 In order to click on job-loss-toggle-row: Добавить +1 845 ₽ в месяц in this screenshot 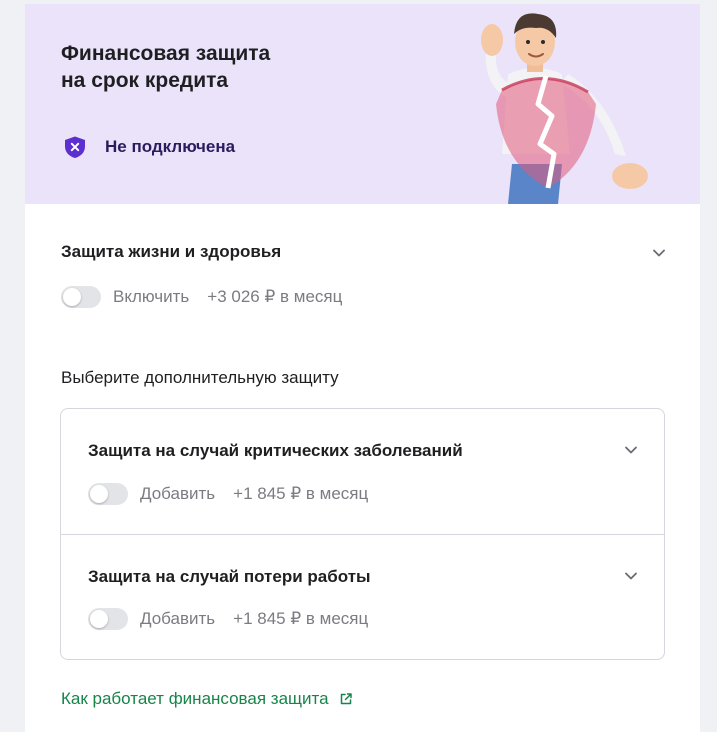, I will do `click(228, 619)`.